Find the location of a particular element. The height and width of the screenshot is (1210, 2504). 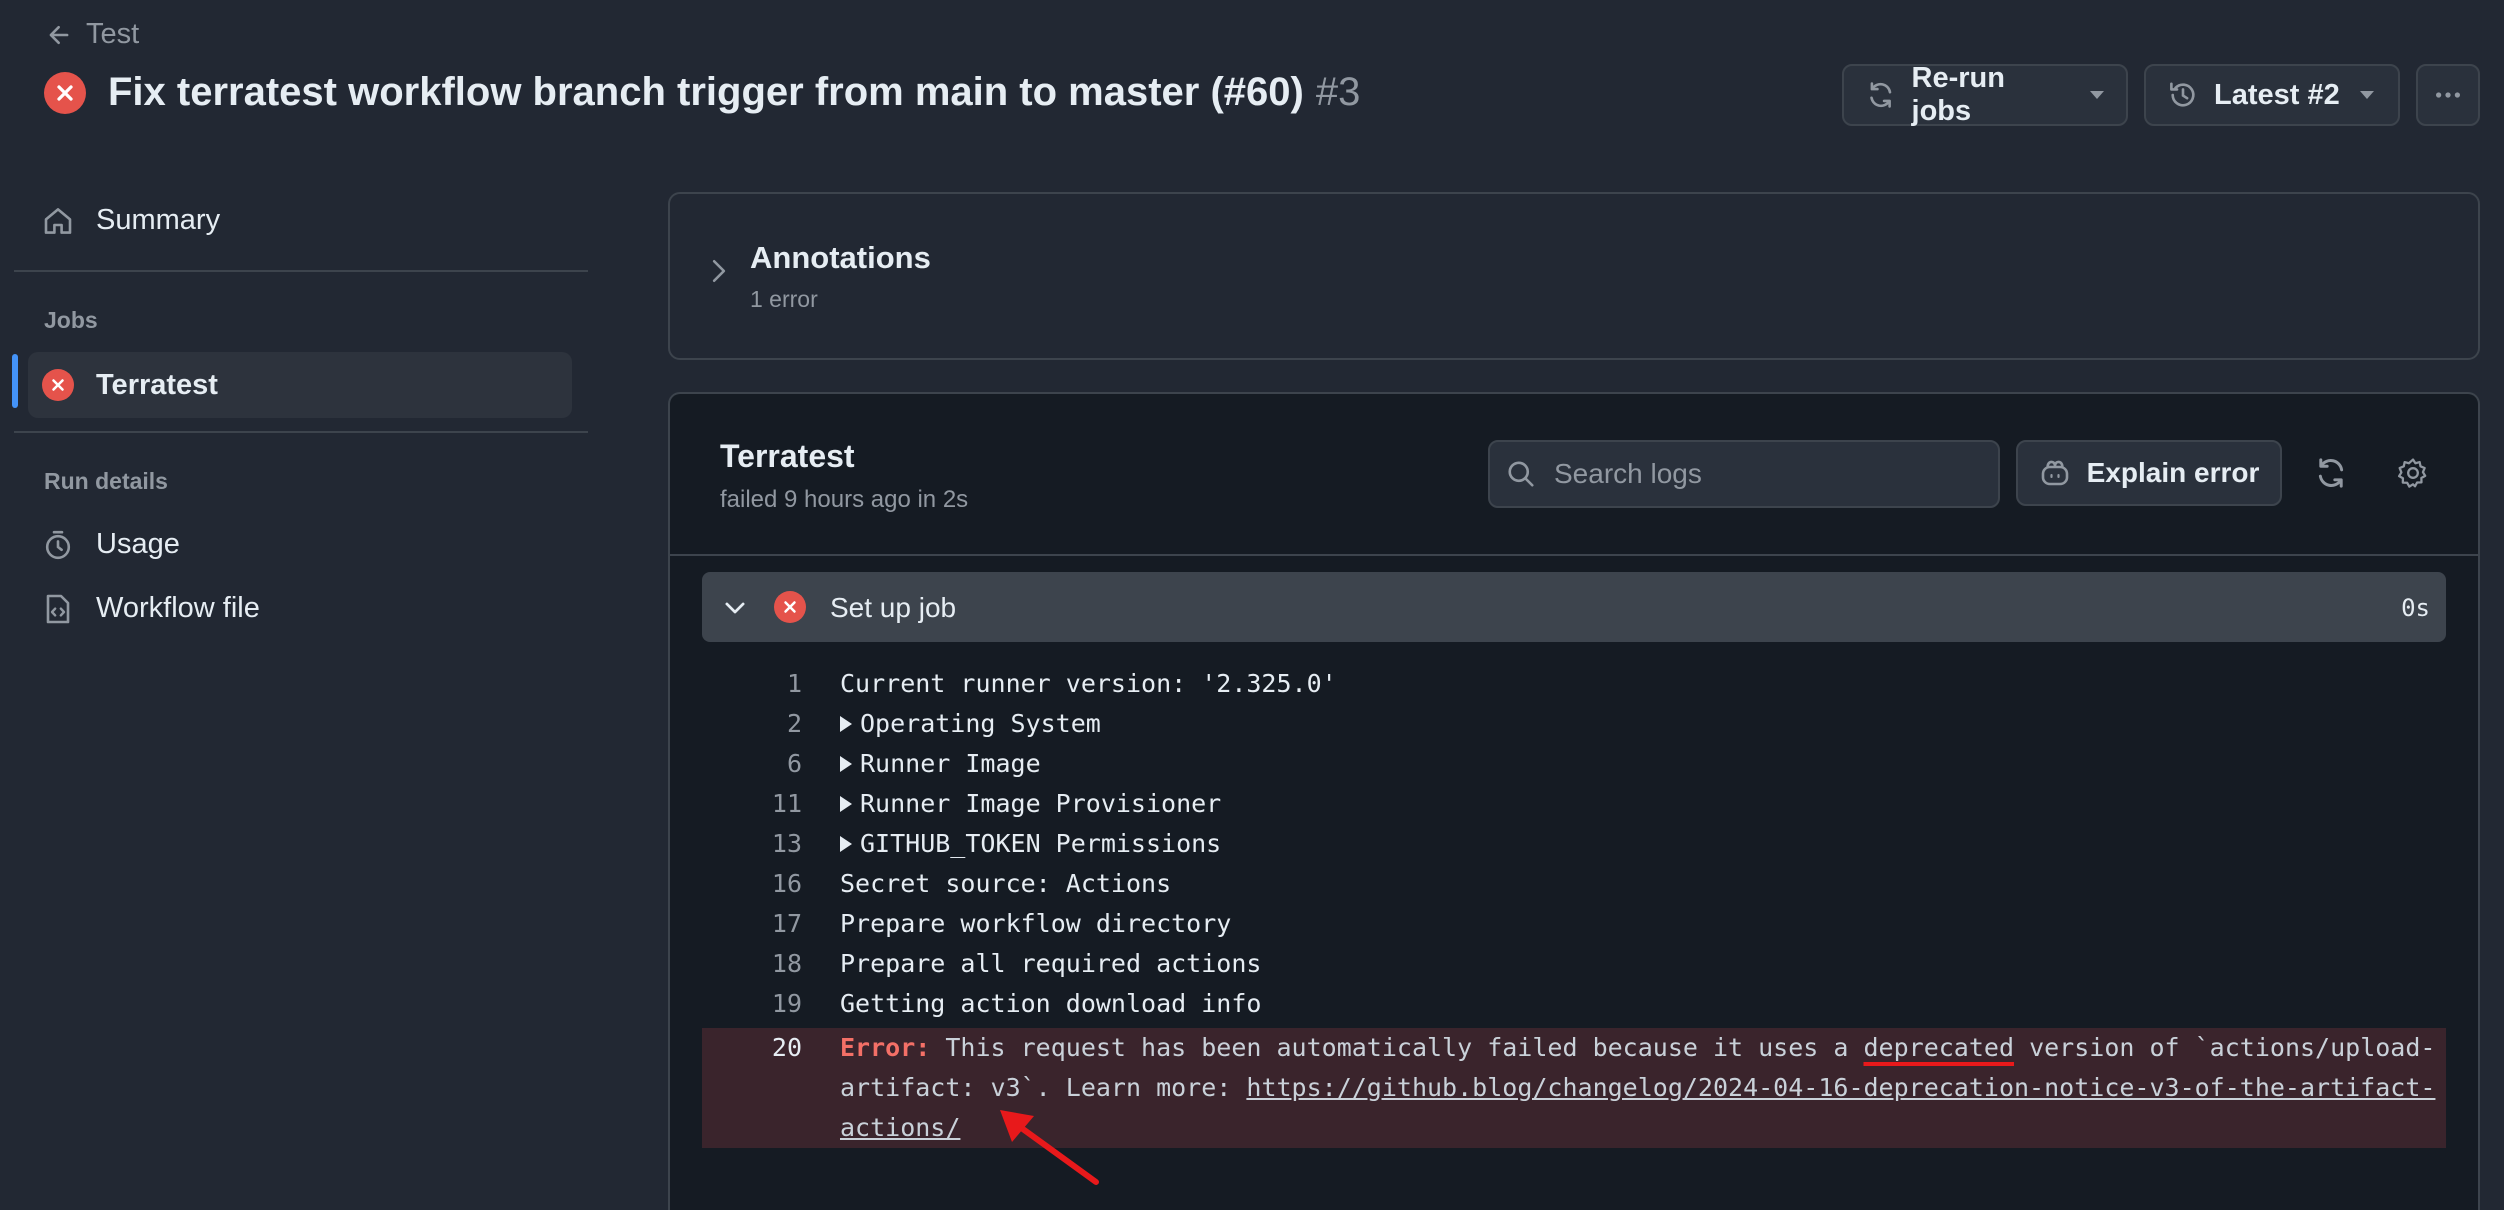

run-number: #3 is located at coordinates (1338, 92).